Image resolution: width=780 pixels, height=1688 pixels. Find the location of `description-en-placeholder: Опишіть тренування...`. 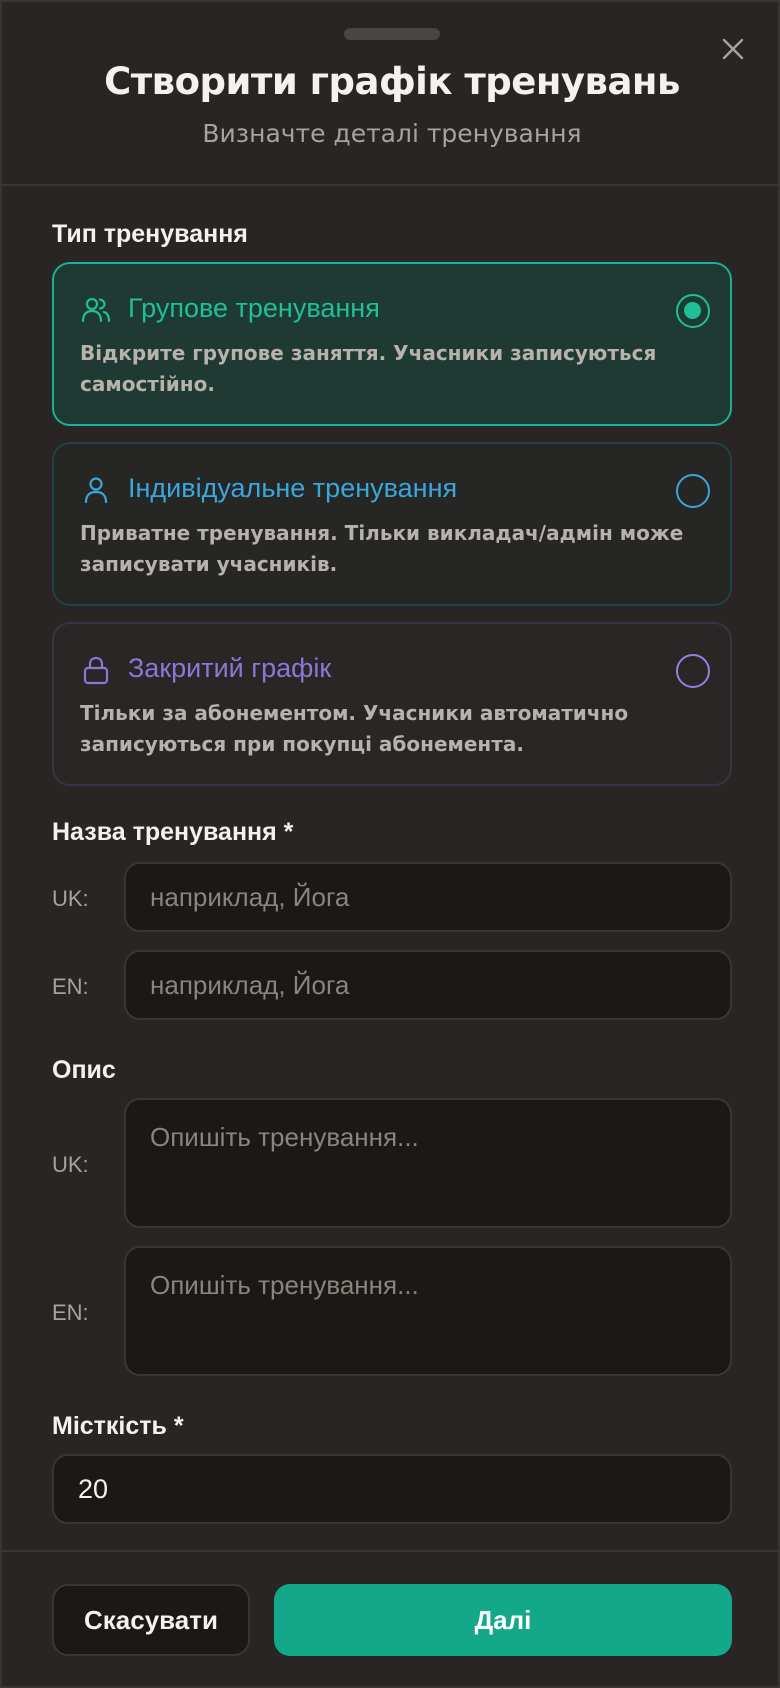

description-en-placeholder: Опишіть тренування... is located at coordinates (284, 1285).